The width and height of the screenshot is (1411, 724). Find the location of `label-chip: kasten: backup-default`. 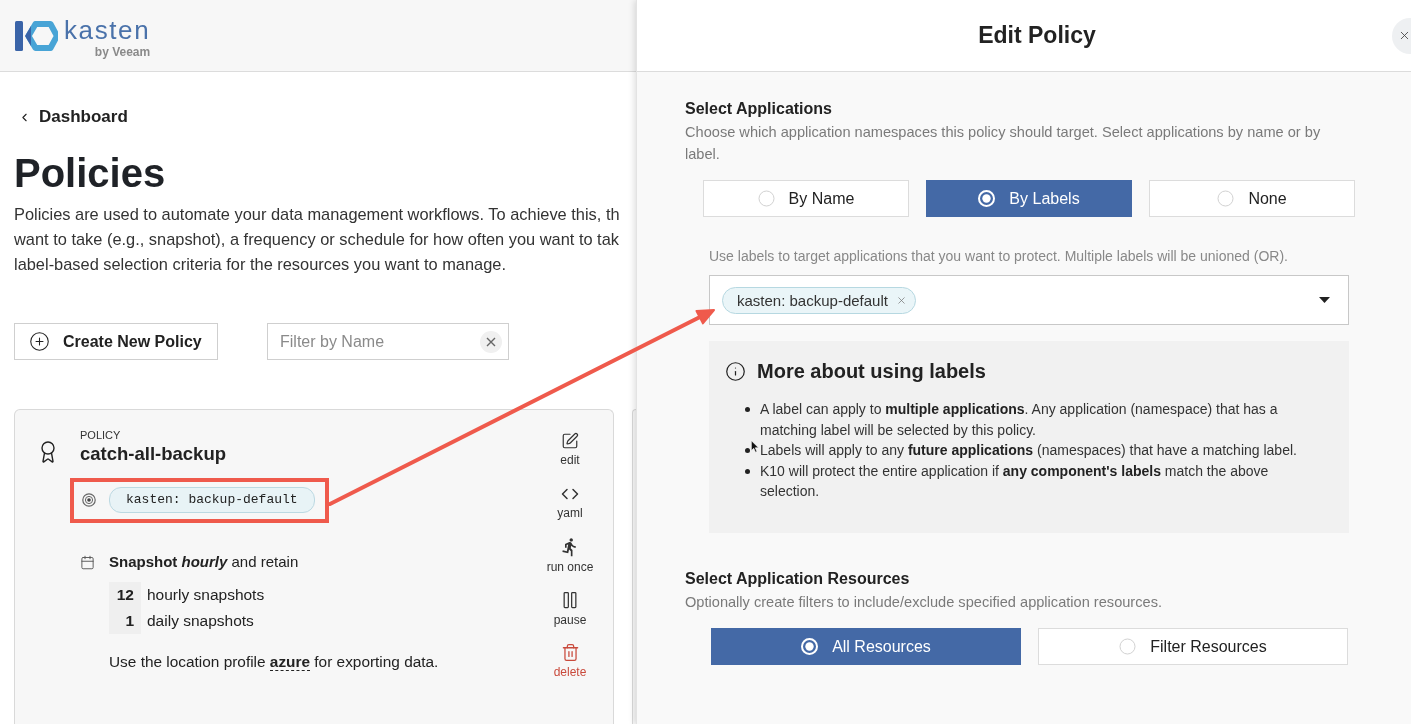

label-chip: kasten: backup-default is located at coordinates (819, 300).